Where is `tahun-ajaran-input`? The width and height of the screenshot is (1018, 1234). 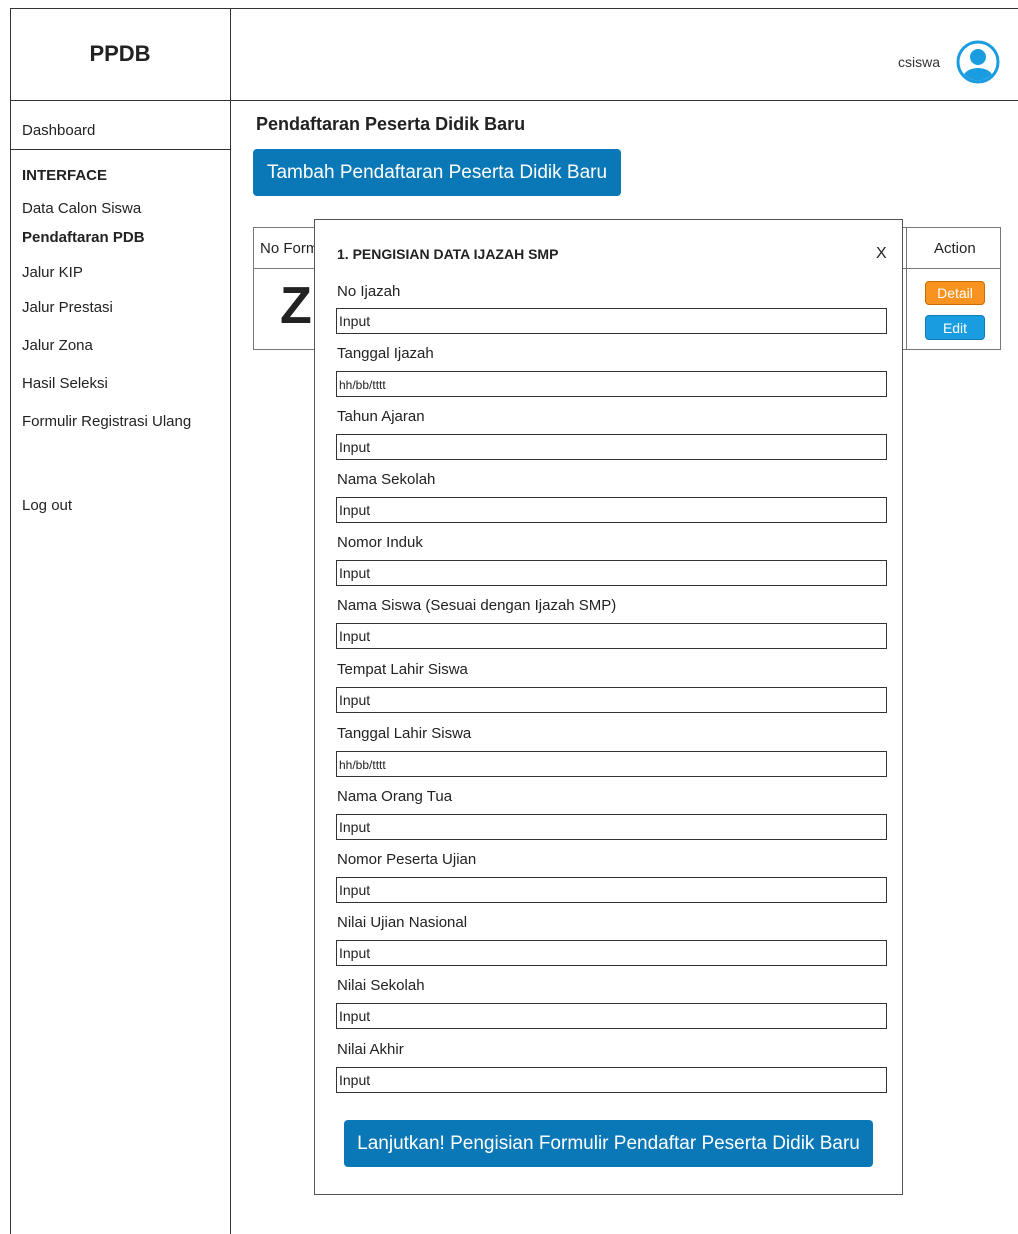
tahun-ajaran-input is located at coordinates (611, 447).